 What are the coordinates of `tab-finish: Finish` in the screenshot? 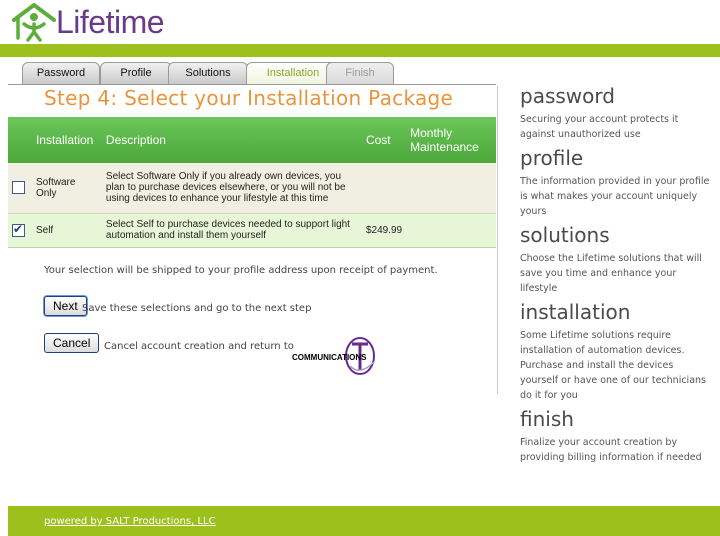 It's located at (360, 73).